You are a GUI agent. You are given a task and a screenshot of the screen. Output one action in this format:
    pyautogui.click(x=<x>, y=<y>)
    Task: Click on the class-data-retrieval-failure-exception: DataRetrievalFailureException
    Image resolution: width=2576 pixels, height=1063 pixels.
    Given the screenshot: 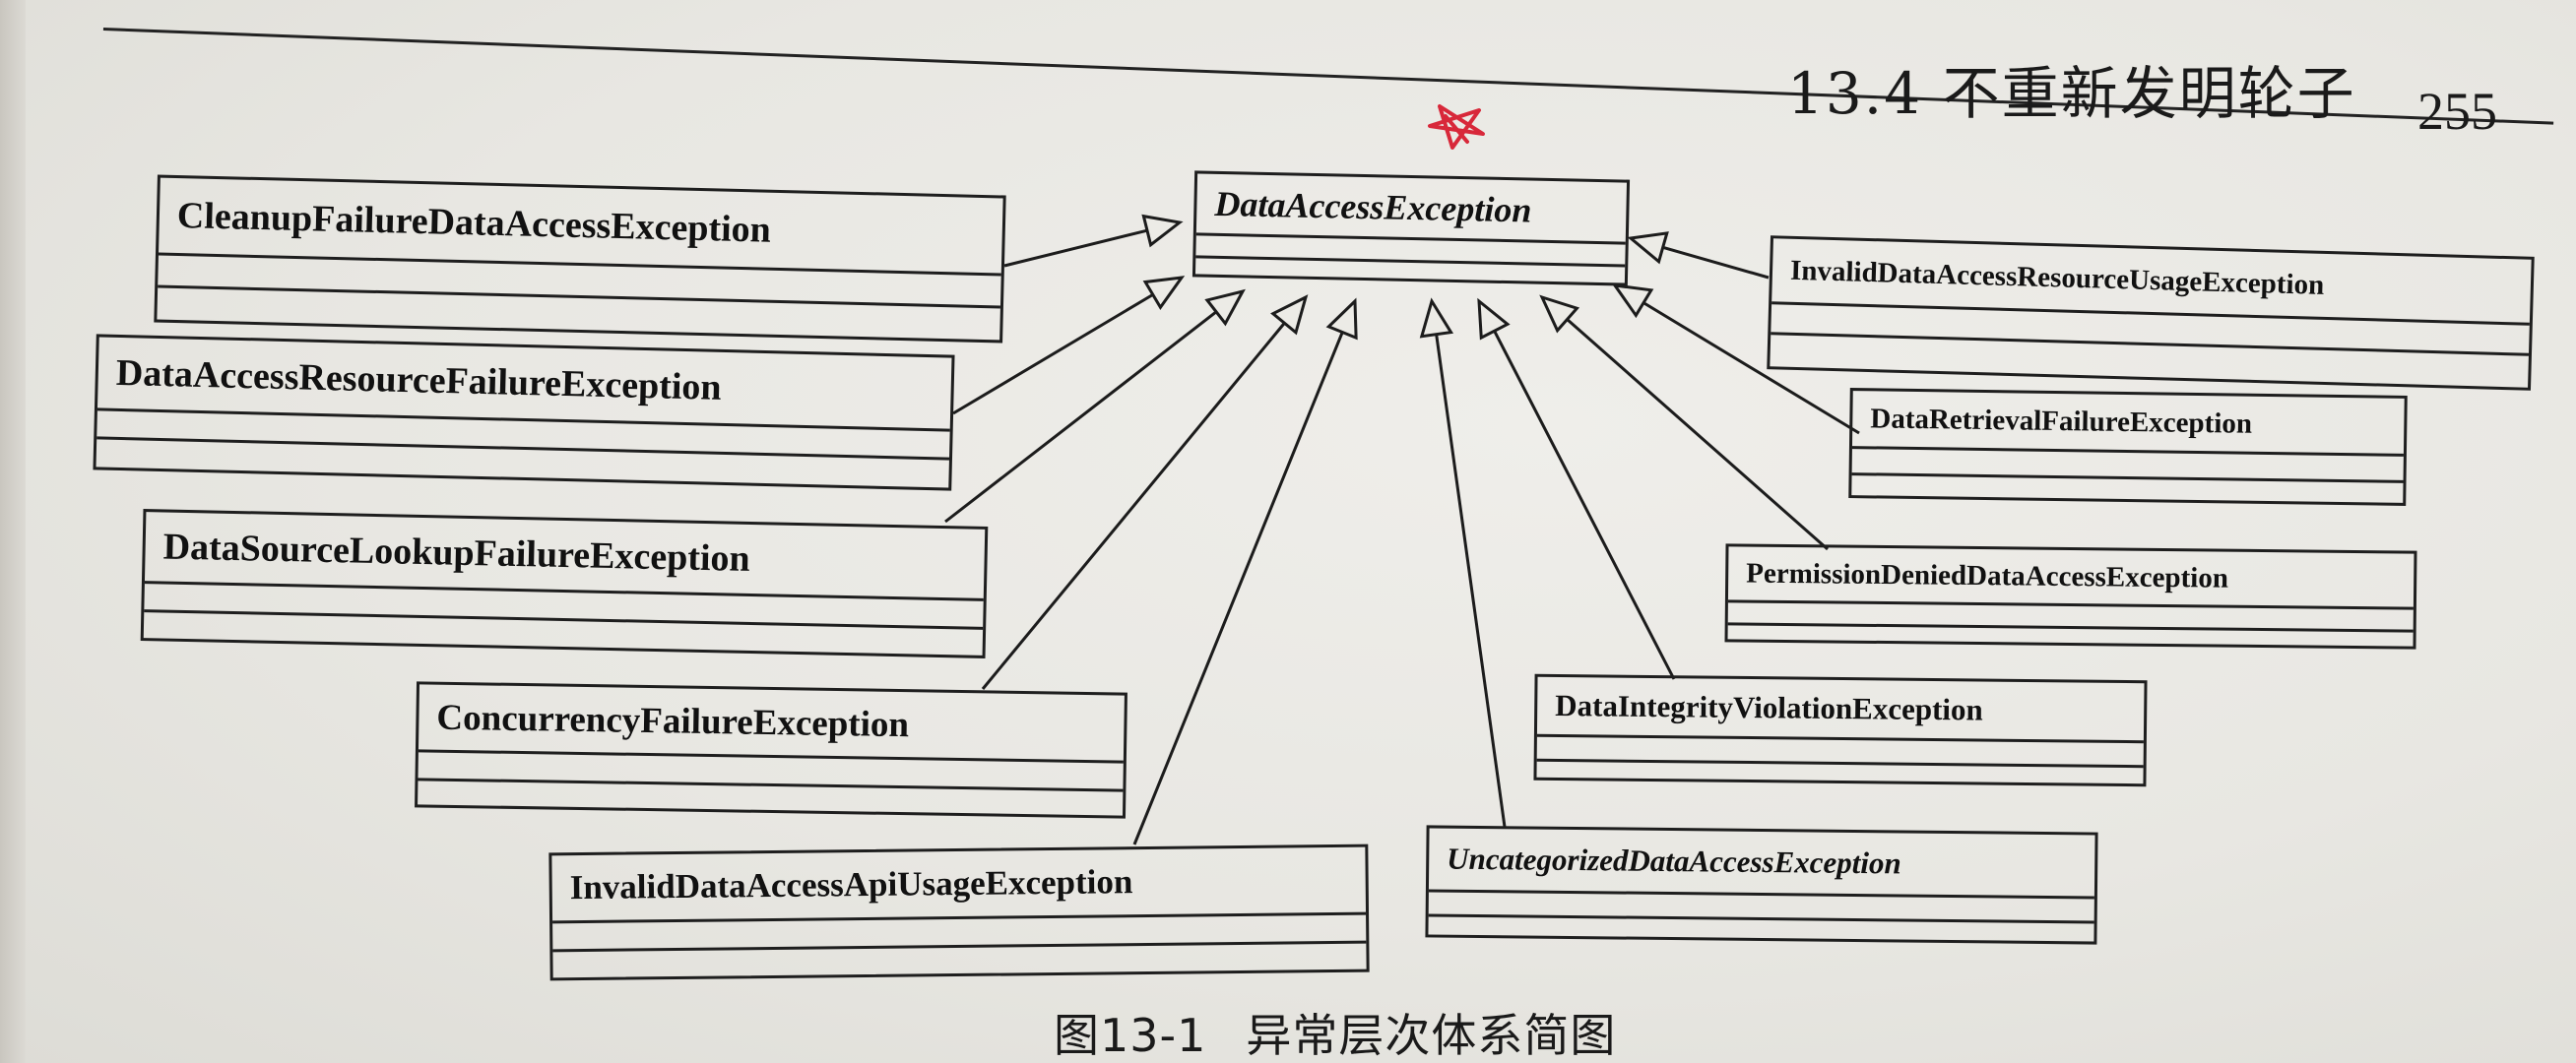 What is the action you would take?
    pyautogui.click(x=2128, y=447)
    